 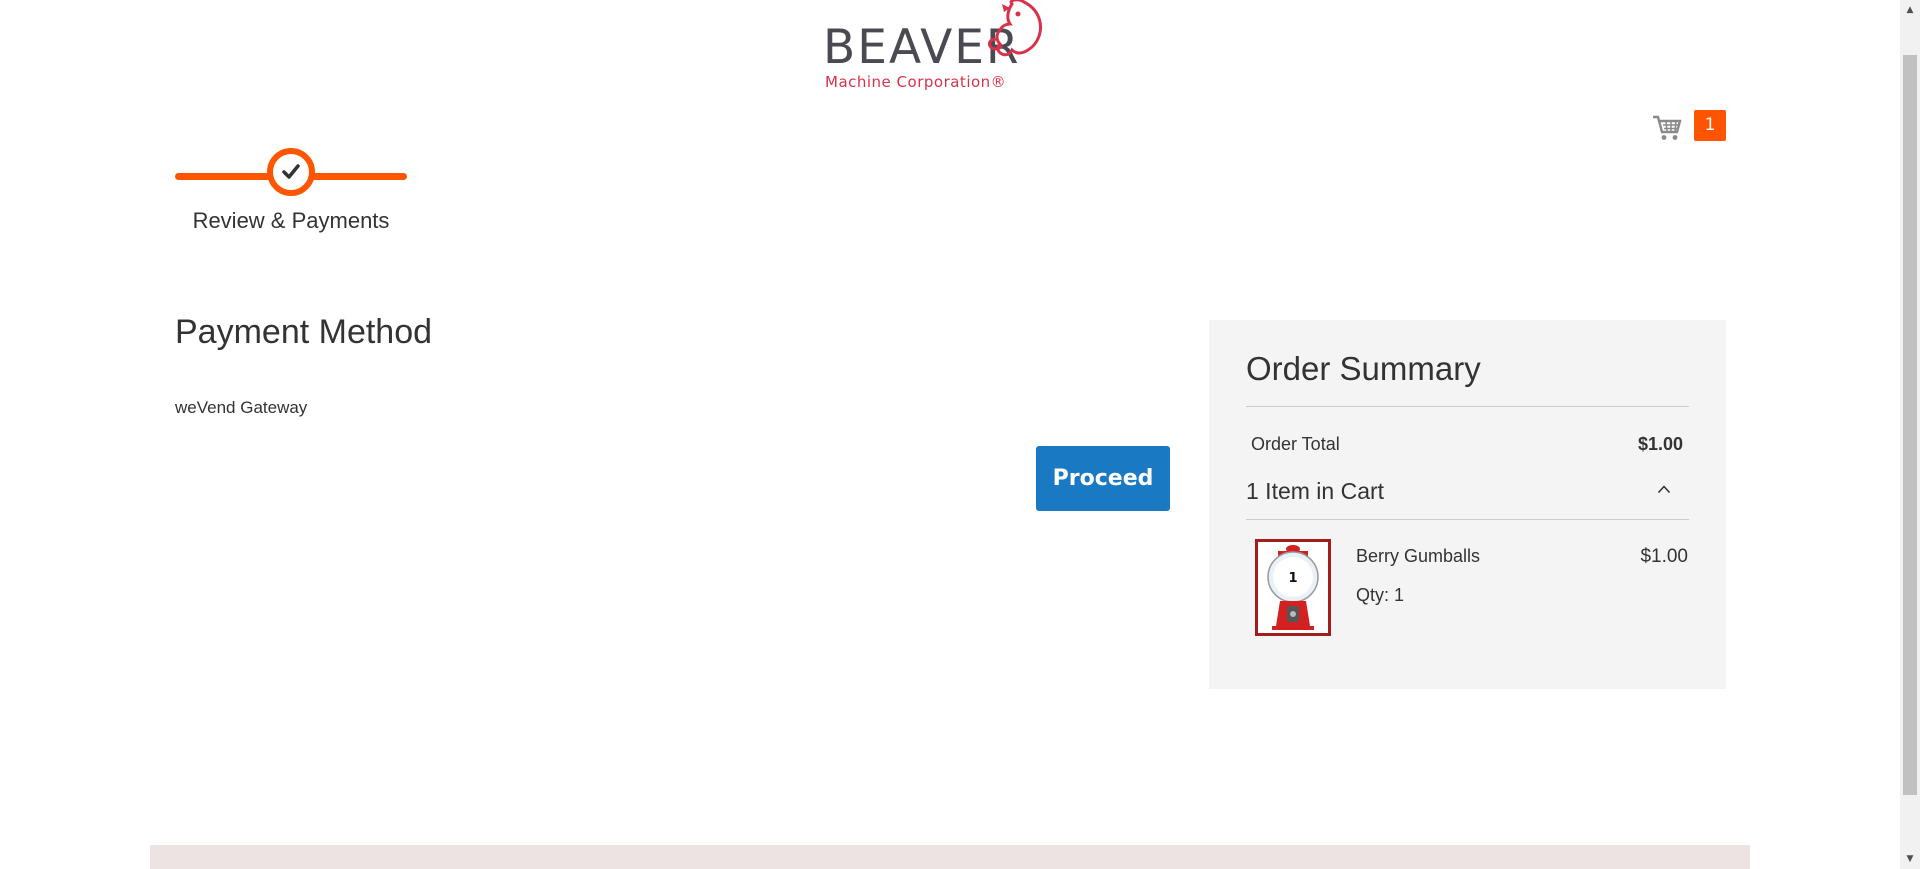 What do you see at coordinates (1295, 444) in the screenshot?
I see `order-total-label: Order Total` at bounding box center [1295, 444].